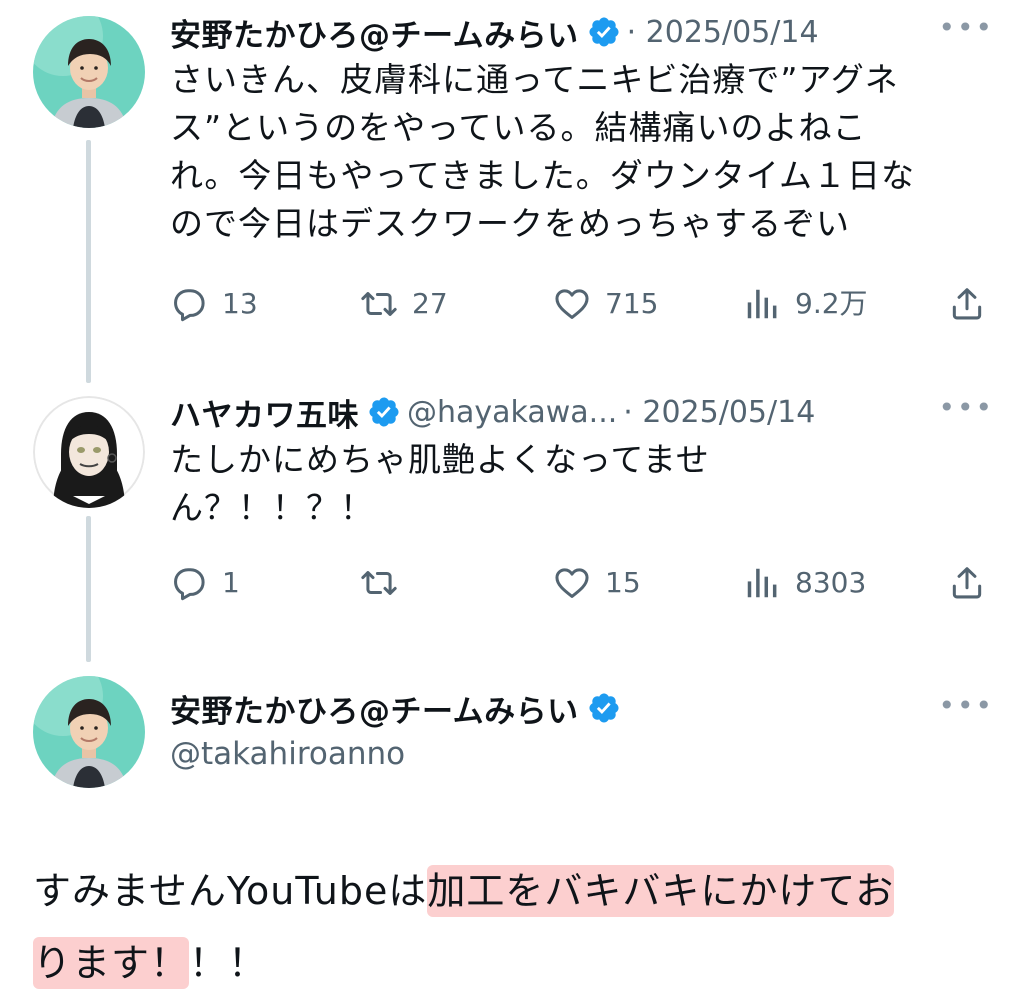 This screenshot has height=1006, width=1024. Describe the element at coordinates (831, 303) in the screenshot. I see `view-count: 9.2万` at that location.